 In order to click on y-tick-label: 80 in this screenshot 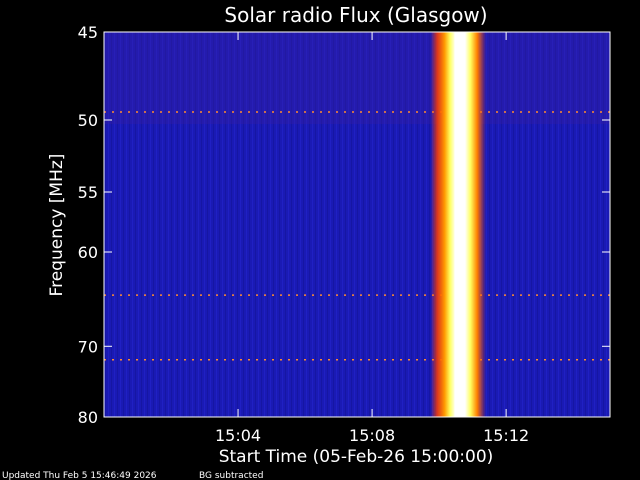, I will do `click(88, 417)`.